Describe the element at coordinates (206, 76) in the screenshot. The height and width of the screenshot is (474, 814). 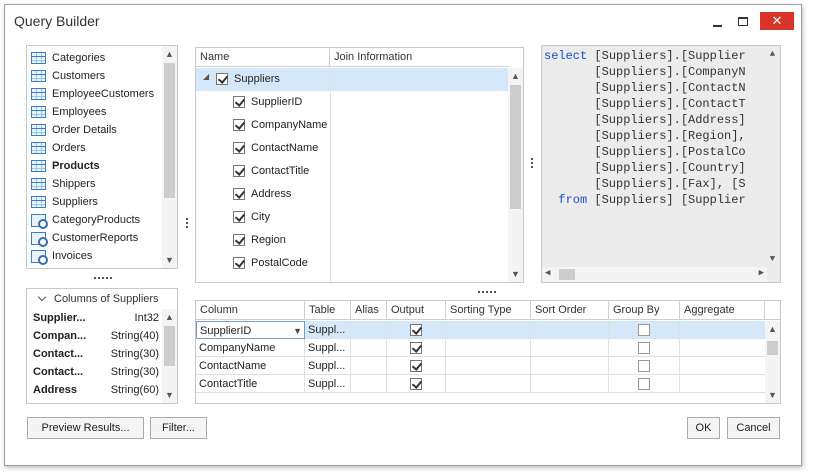
I see `collapse-icon: ◢` at that location.